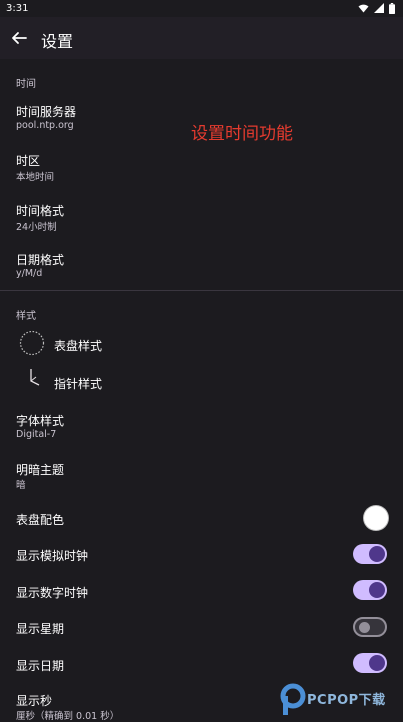 This screenshot has height=722, width=403. I want to click on setting-title: 指针样式, so click(78, 384).